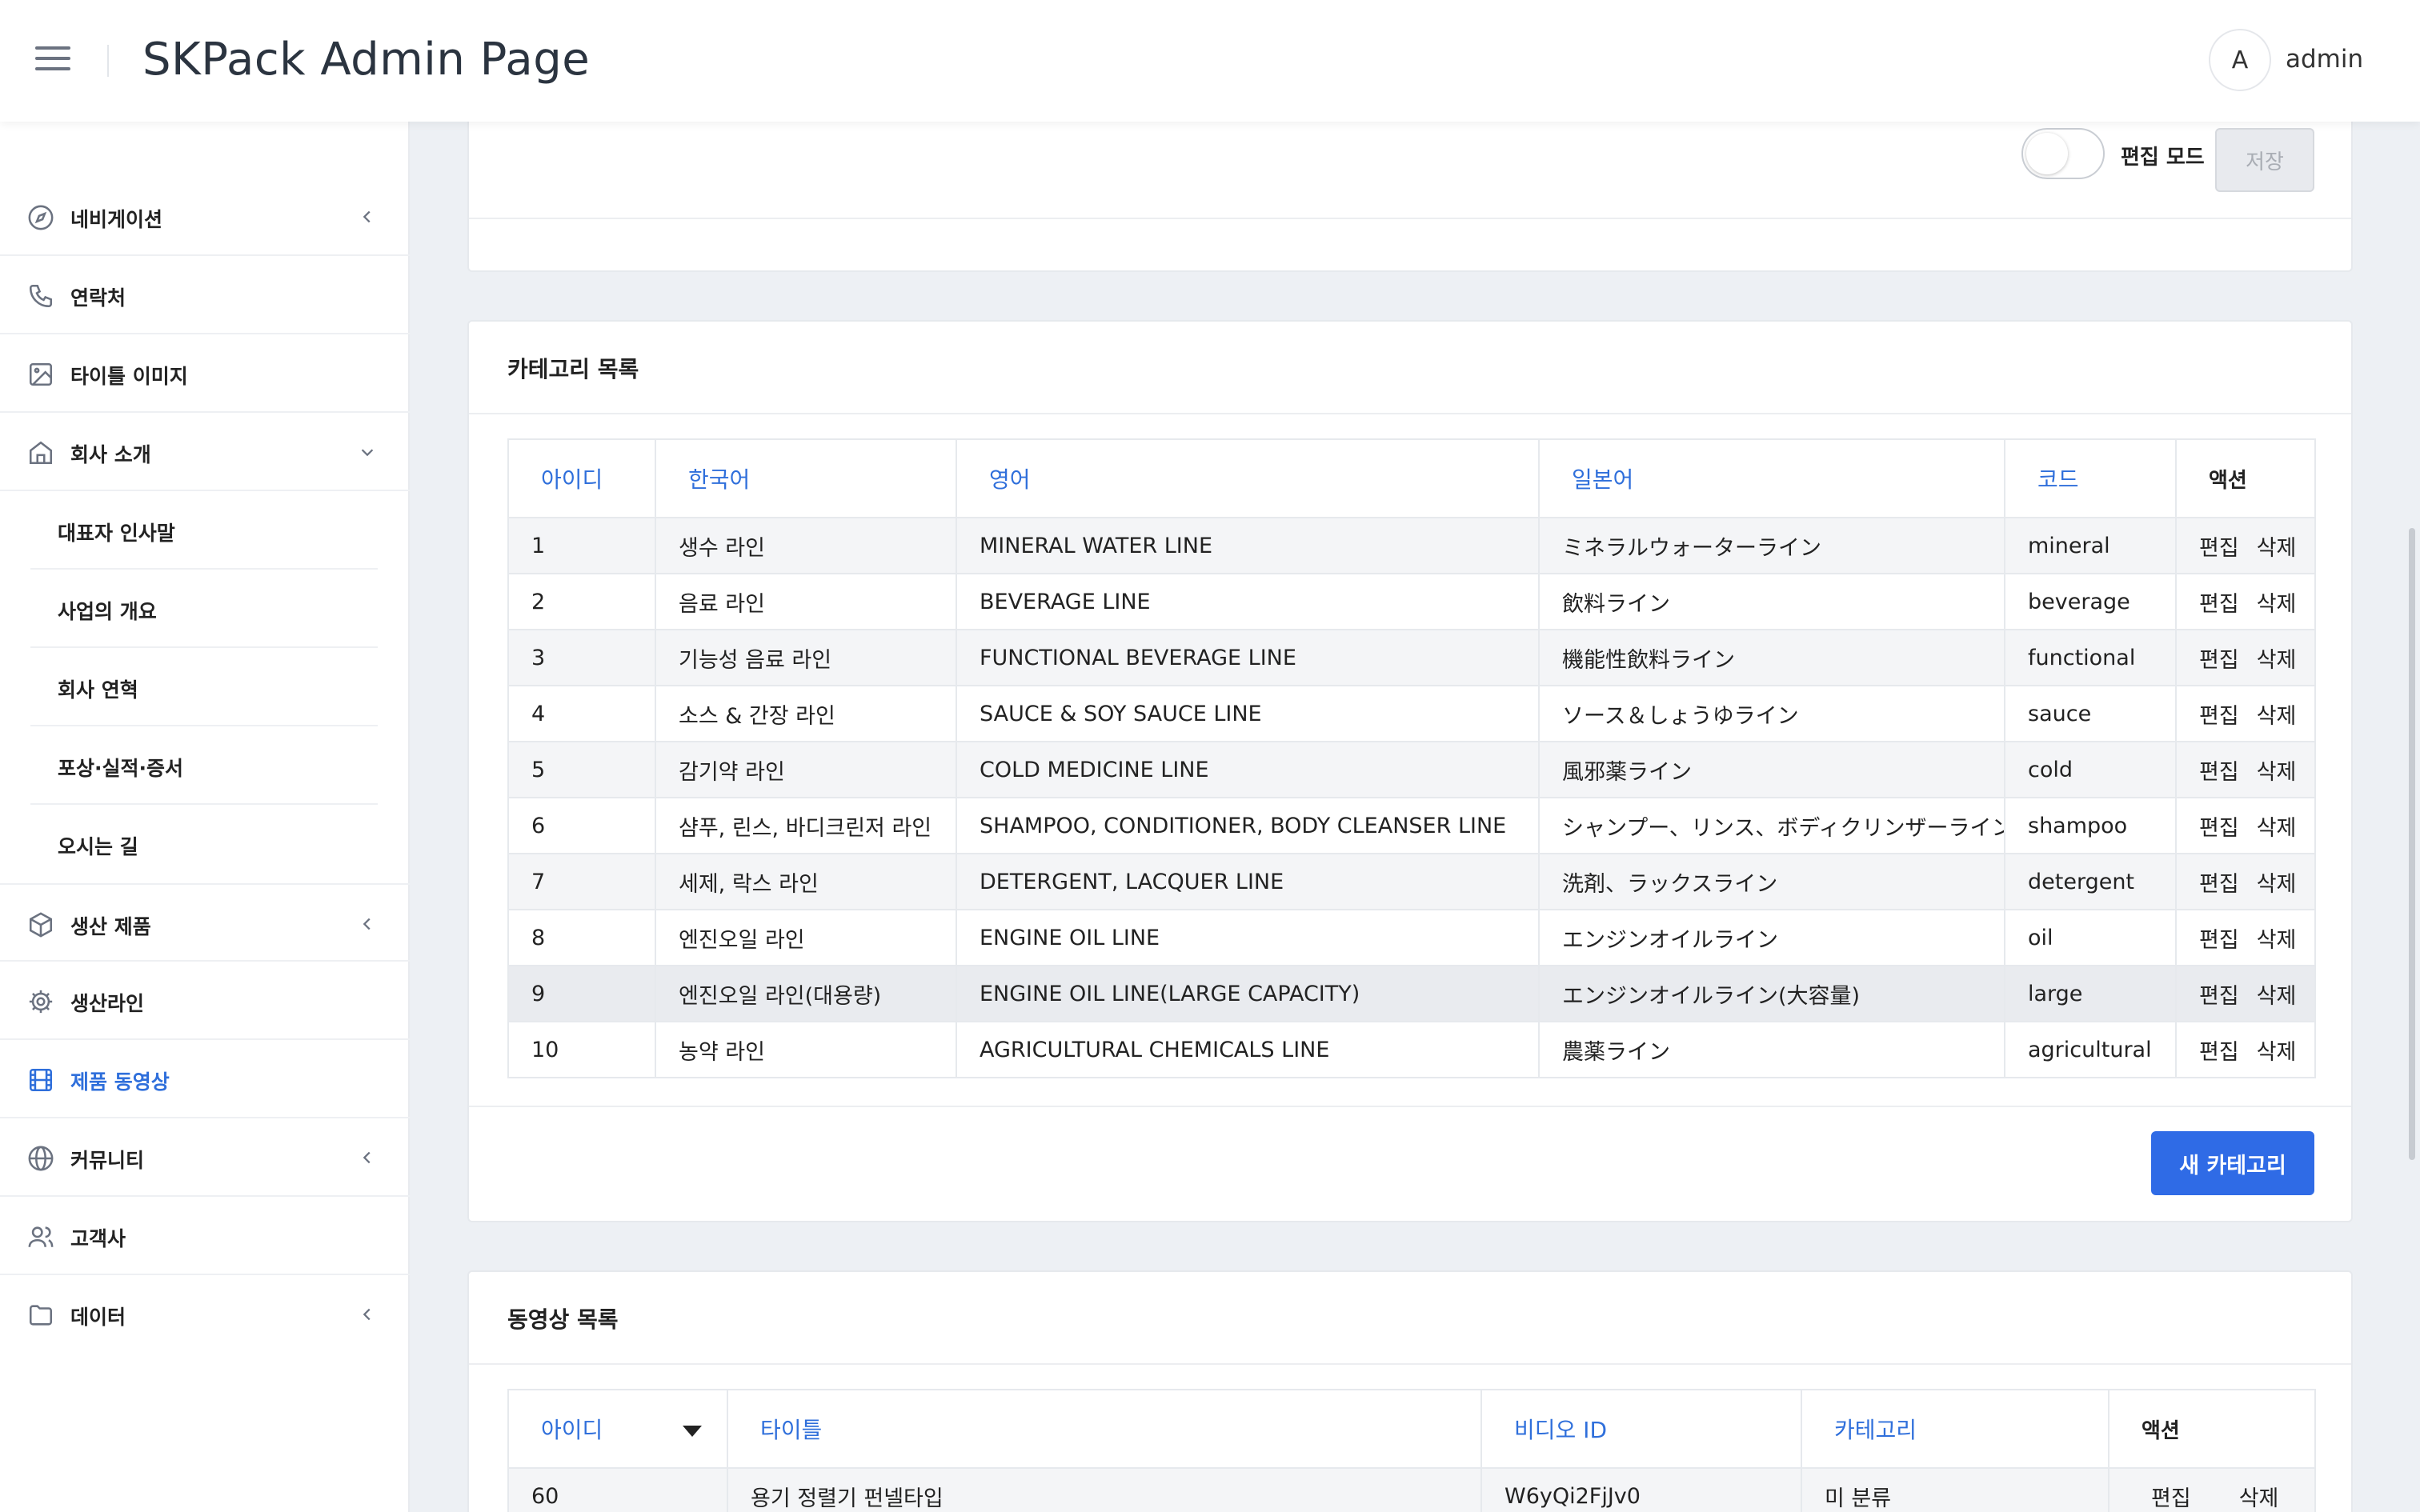  What do you see at coordinates (110, 926) in the screenshot?
I see `sidebar-item-label: 생산 제품` at bounding box center [110, 926].